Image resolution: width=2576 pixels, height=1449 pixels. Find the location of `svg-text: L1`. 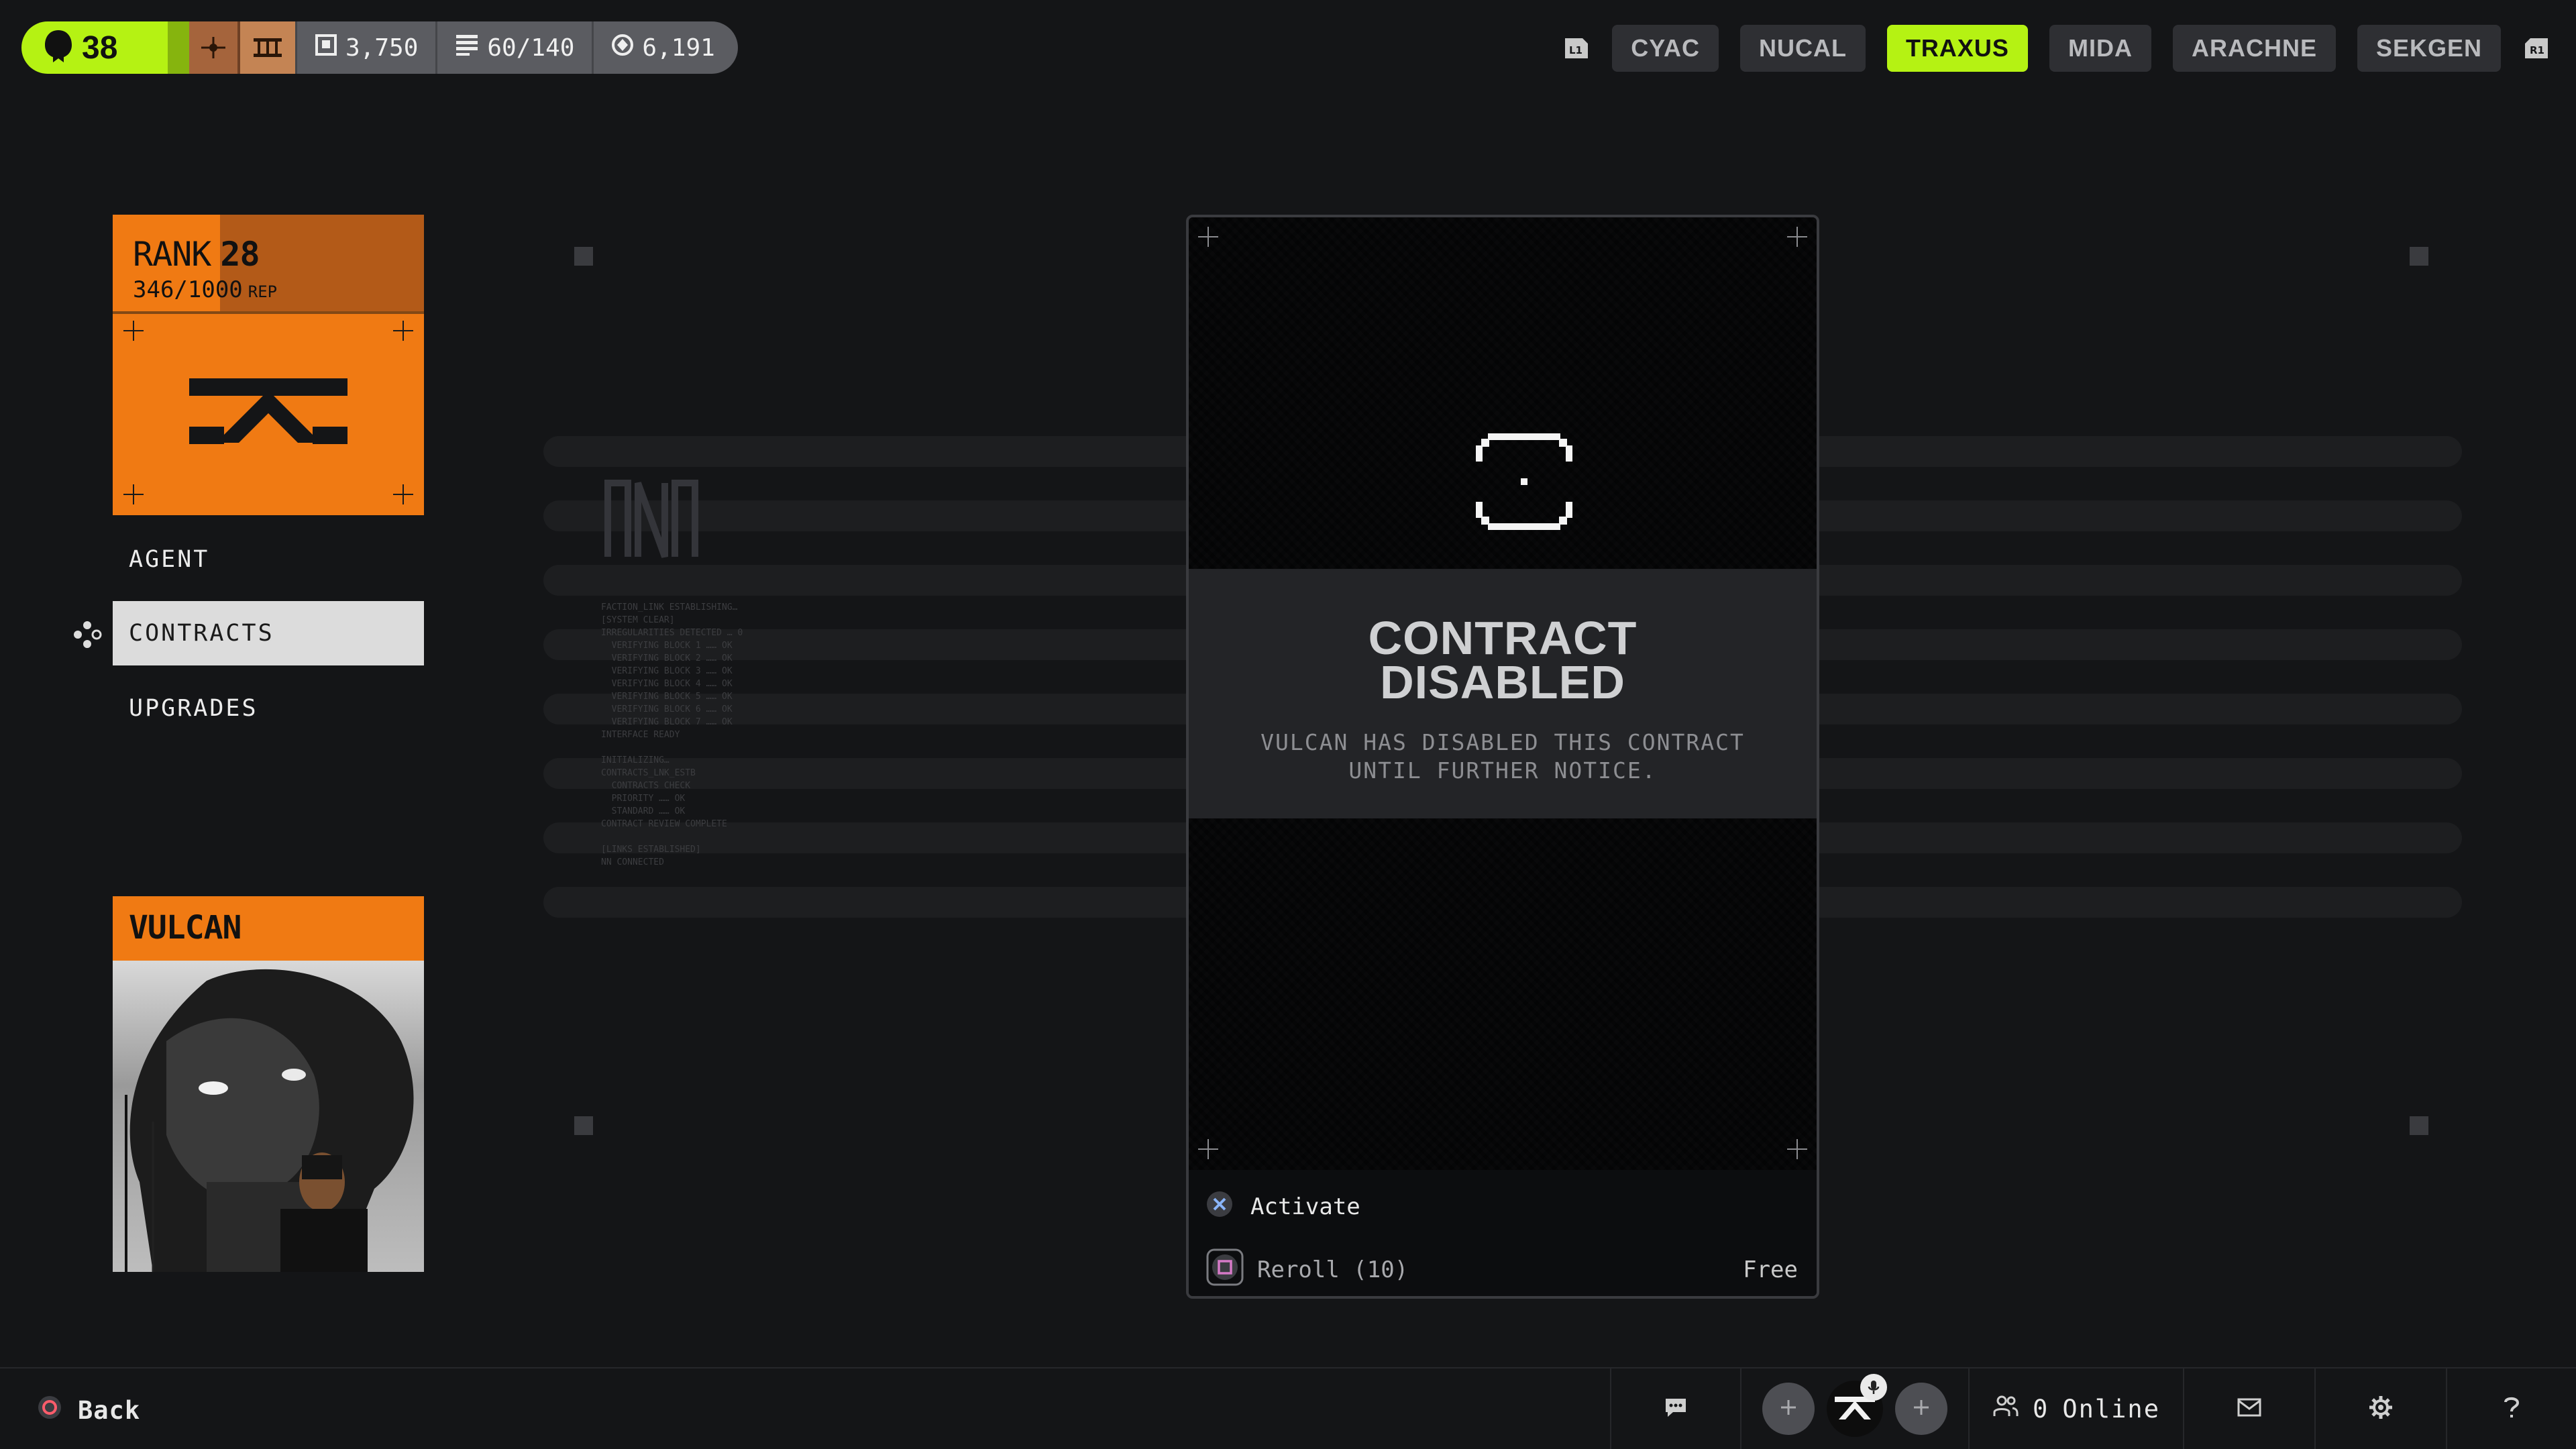

svg-text: L1 is located at coordinates (1575, 50).